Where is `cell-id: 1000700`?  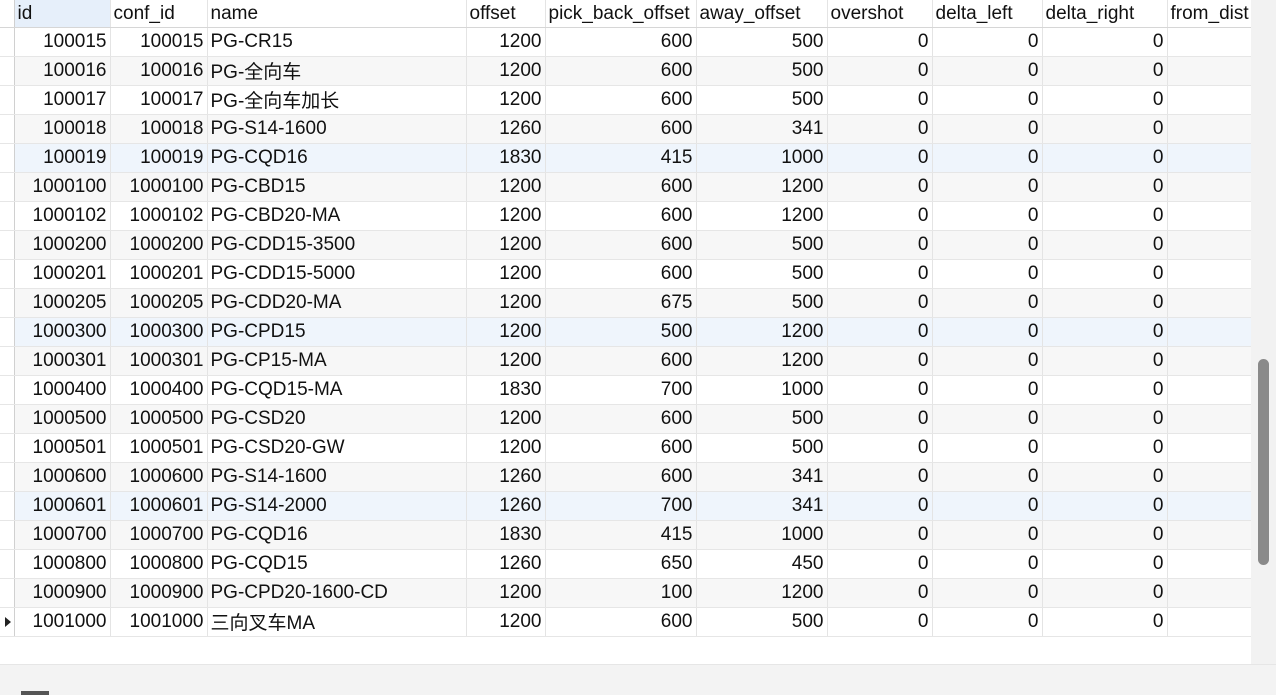
cell-id: 1000700 is located at coordinates (62, 535).